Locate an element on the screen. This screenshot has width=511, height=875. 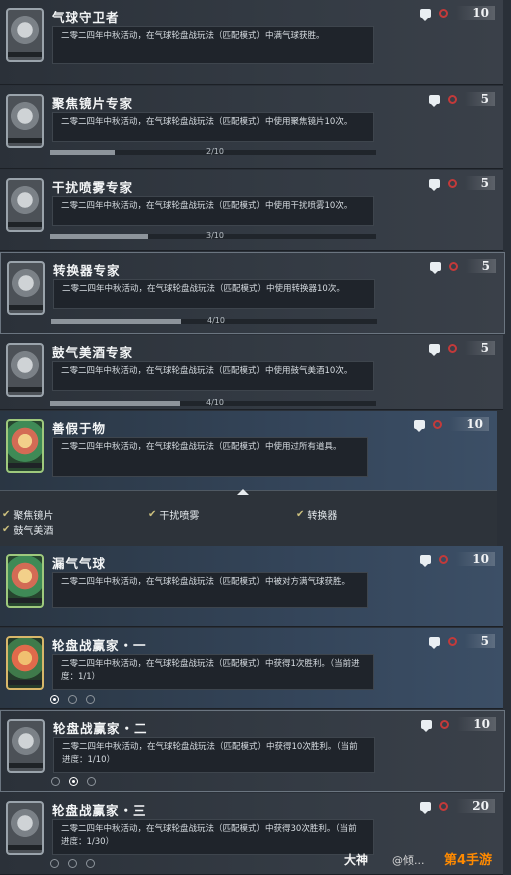
sub-item-label: 鼓气美酒 is located at coordinates (33, 531).